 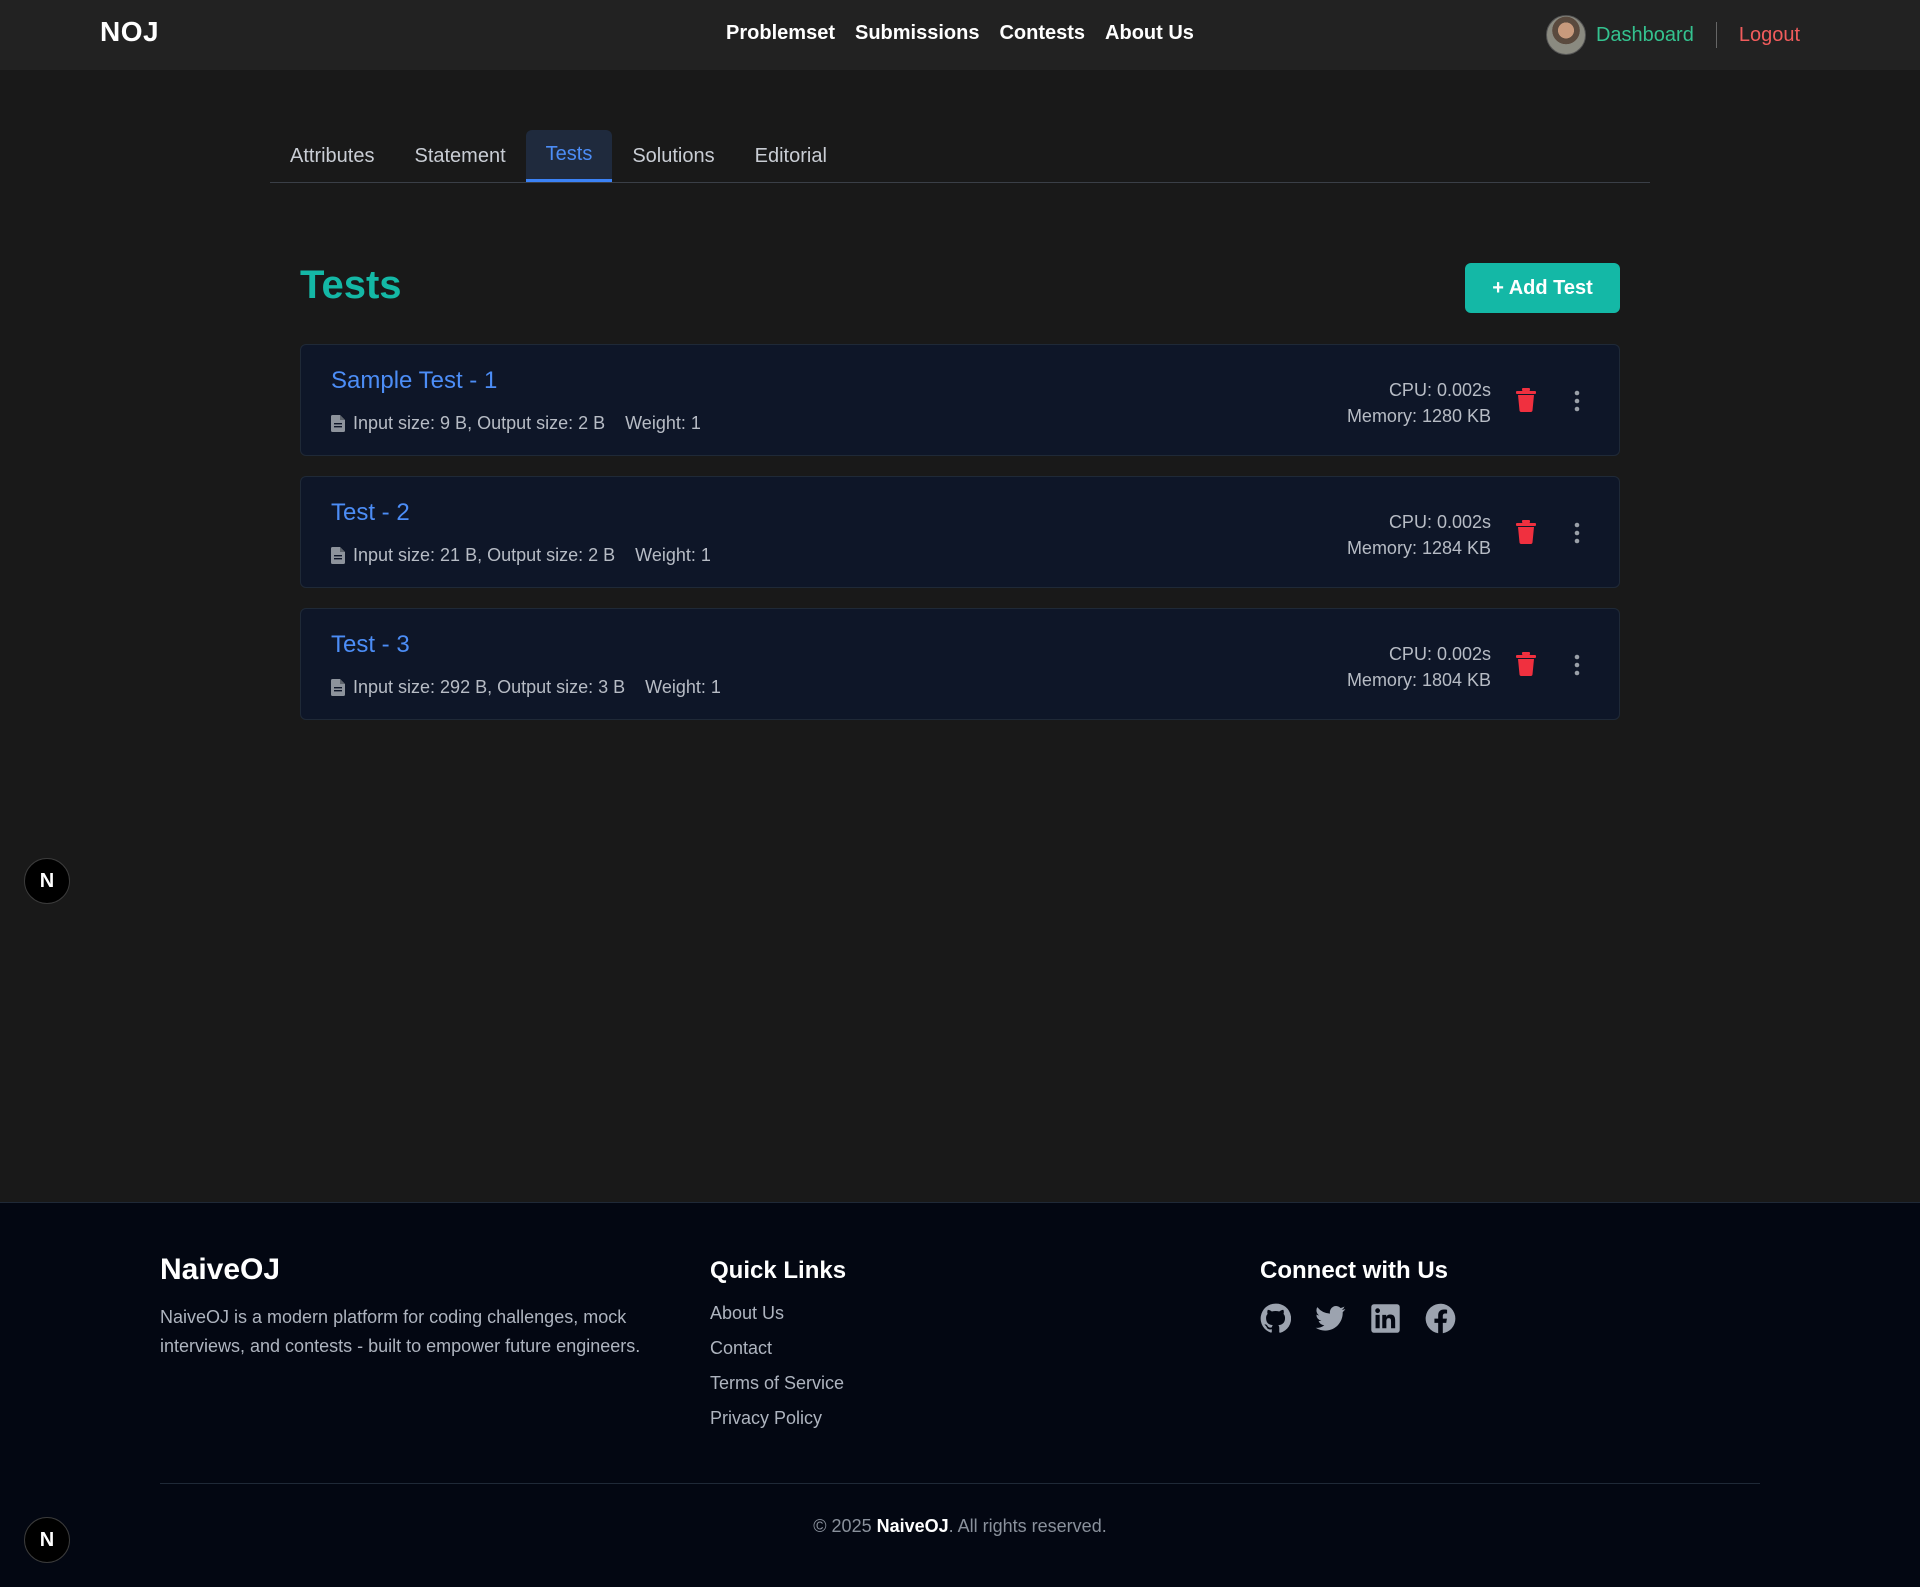 I want to click on test-memory: Memory: 1280 KB, so click(x=1418, y=416).